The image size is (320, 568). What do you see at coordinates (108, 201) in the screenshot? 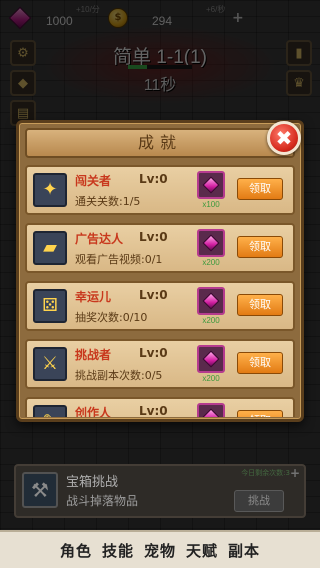
I see `achievement-desc: 通关关数:1/5` at bounding box center [108, 201].